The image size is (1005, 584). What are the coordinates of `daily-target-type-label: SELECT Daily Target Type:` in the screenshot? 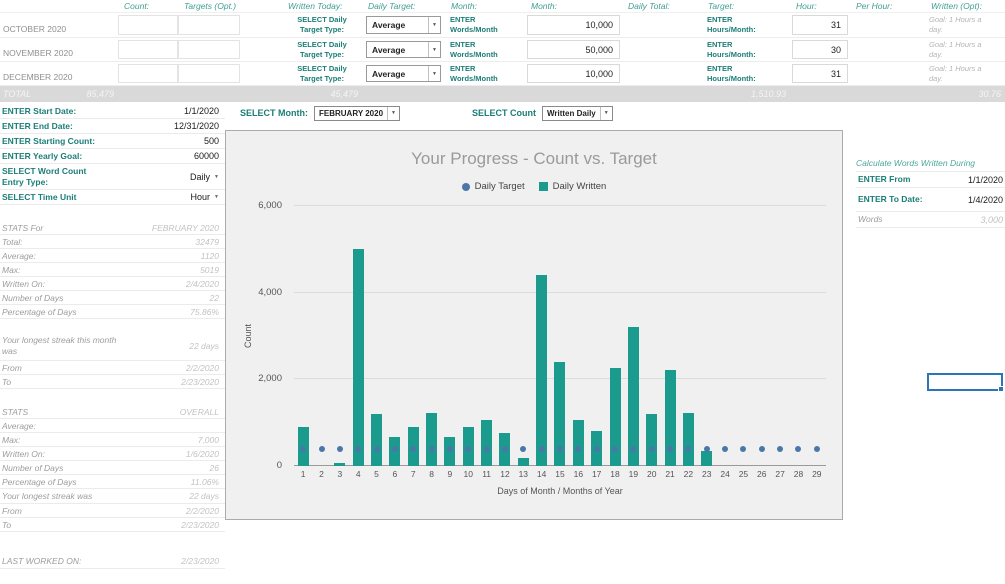 It's located at (322, 49).